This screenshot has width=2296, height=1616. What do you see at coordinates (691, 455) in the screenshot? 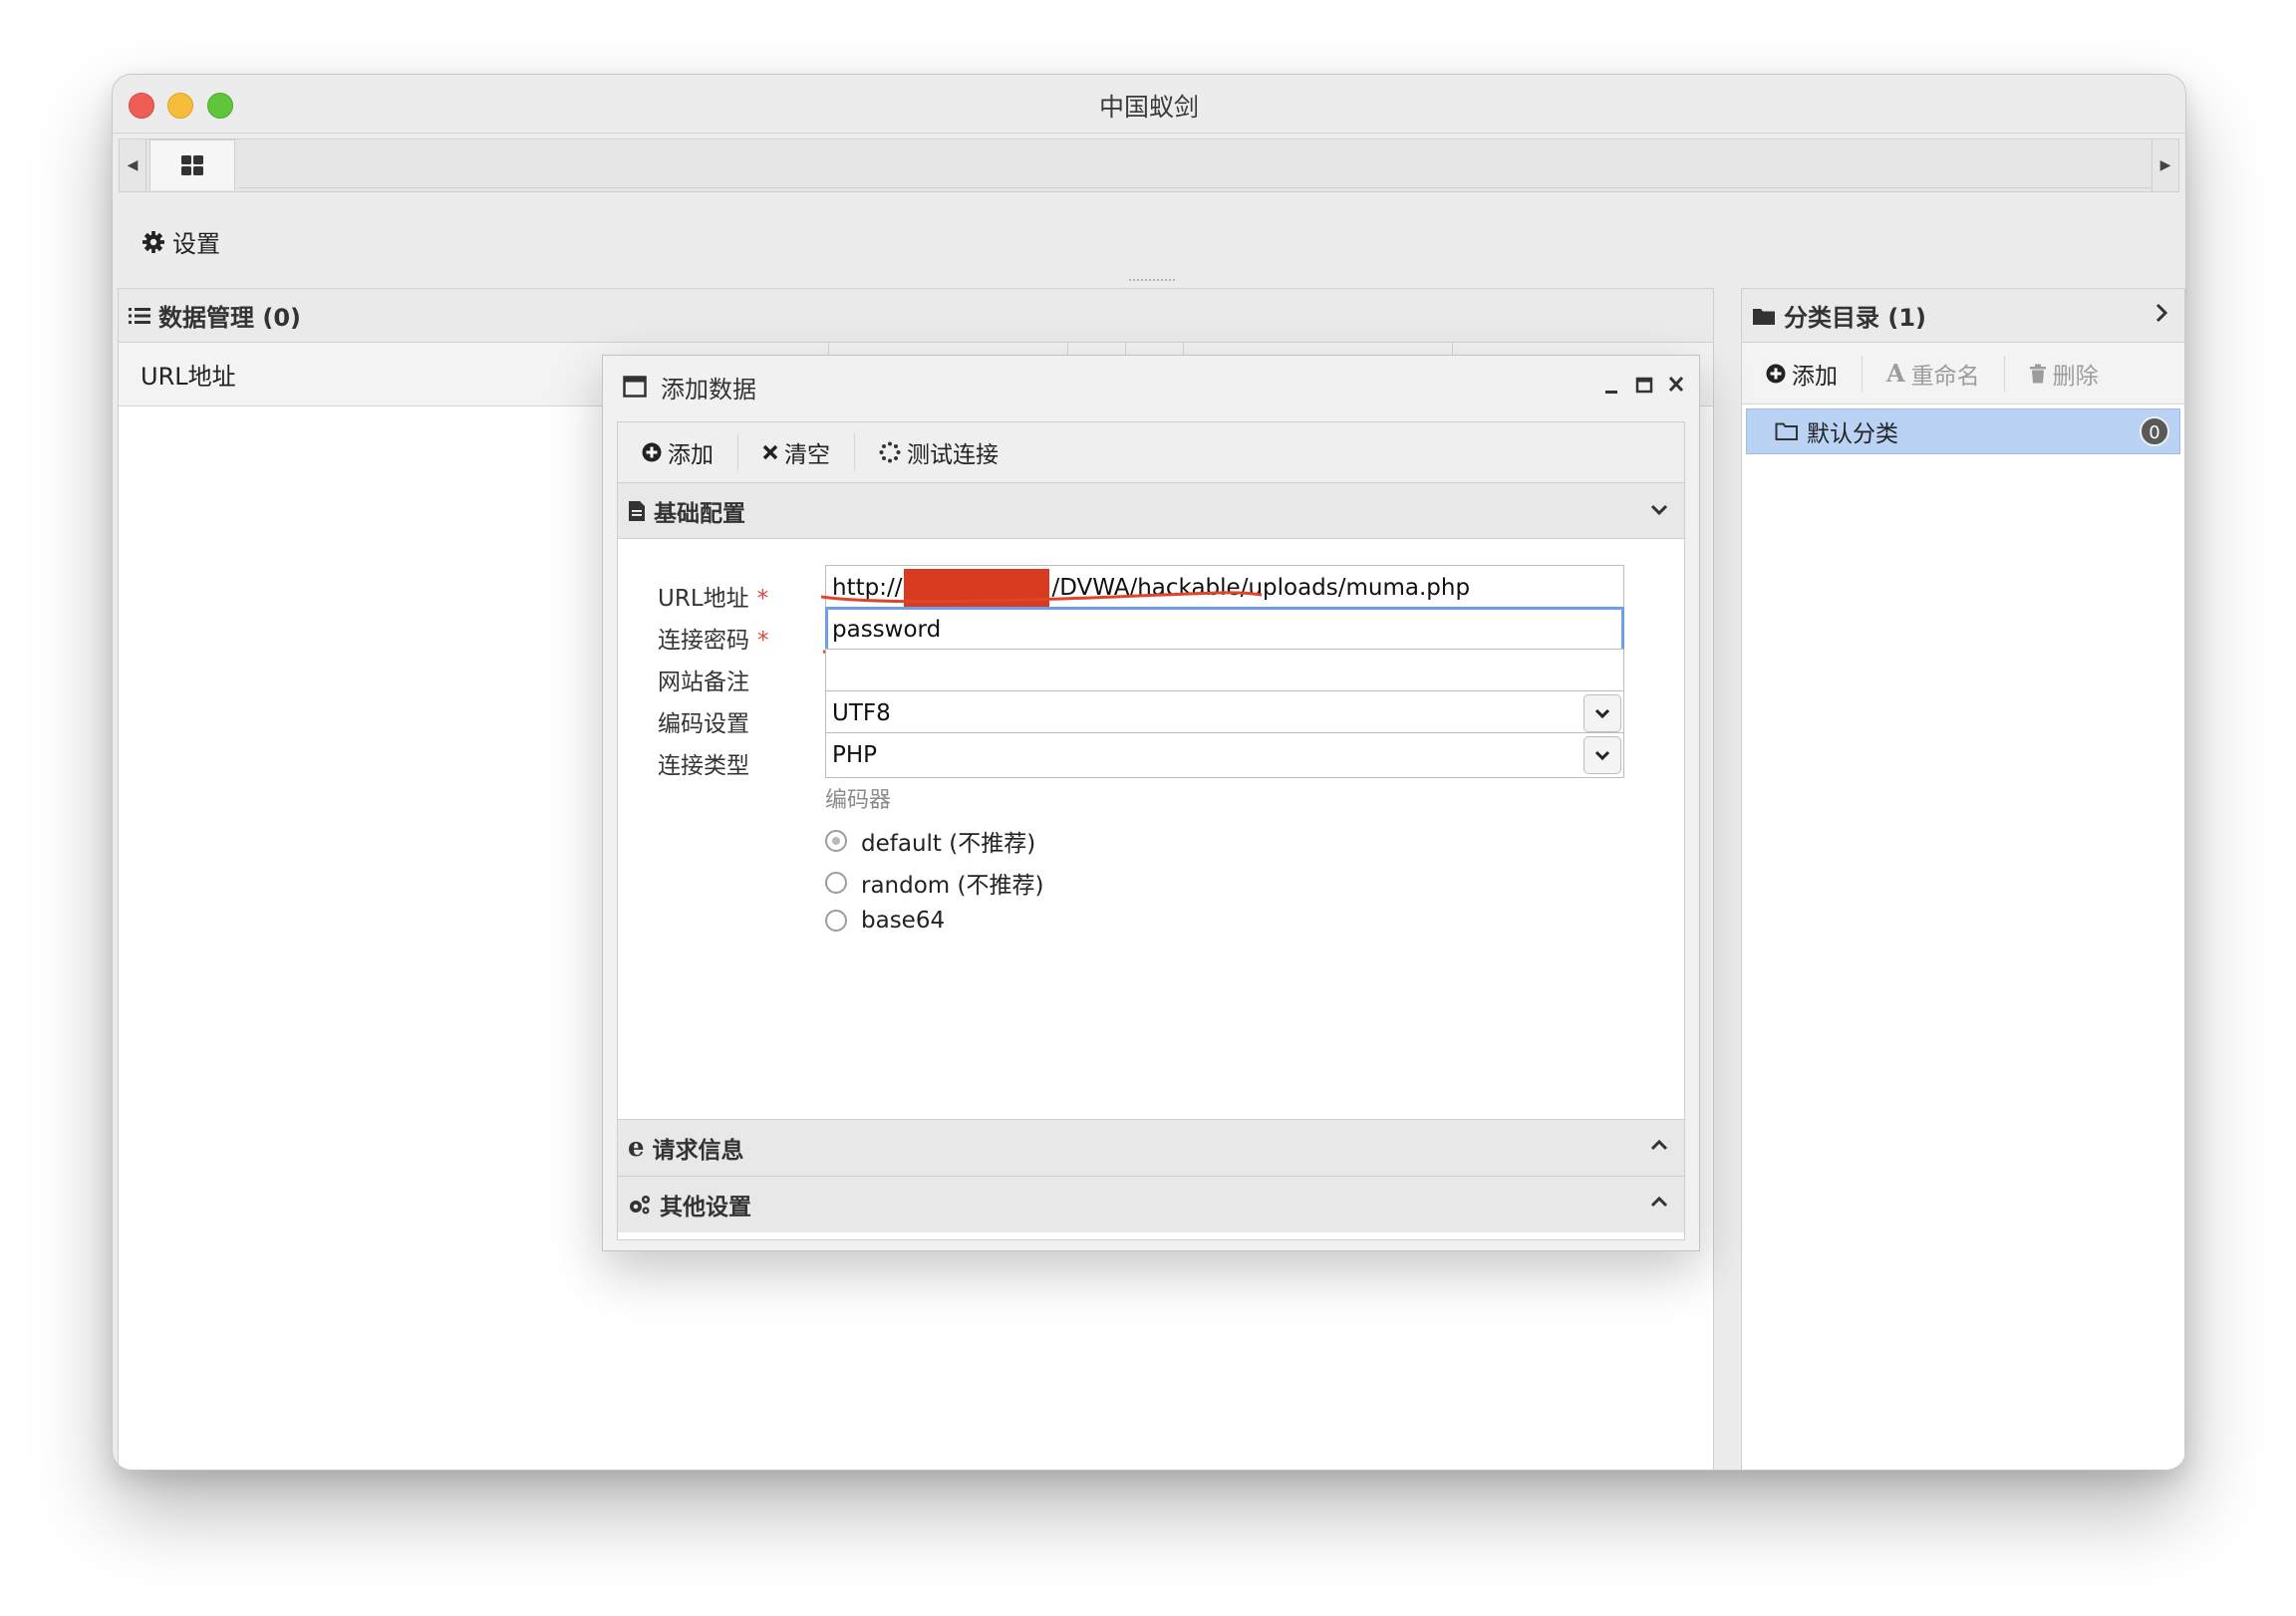
I see `dialog-add-label: 添加` at bounding box center [691, 455].